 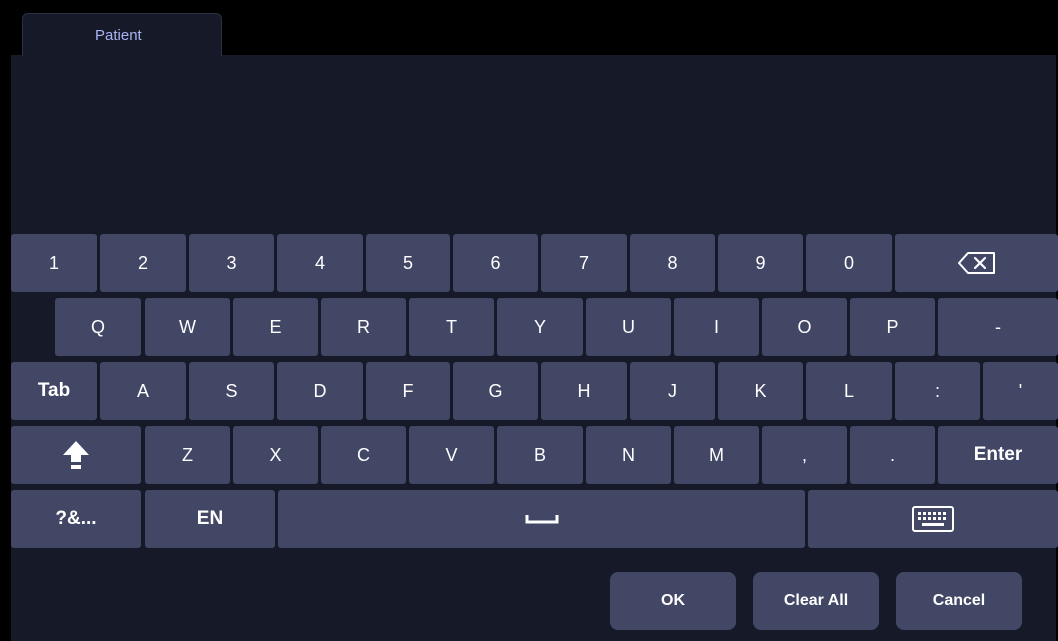 I want to click on key-b: B, so click(x=540, y=455).